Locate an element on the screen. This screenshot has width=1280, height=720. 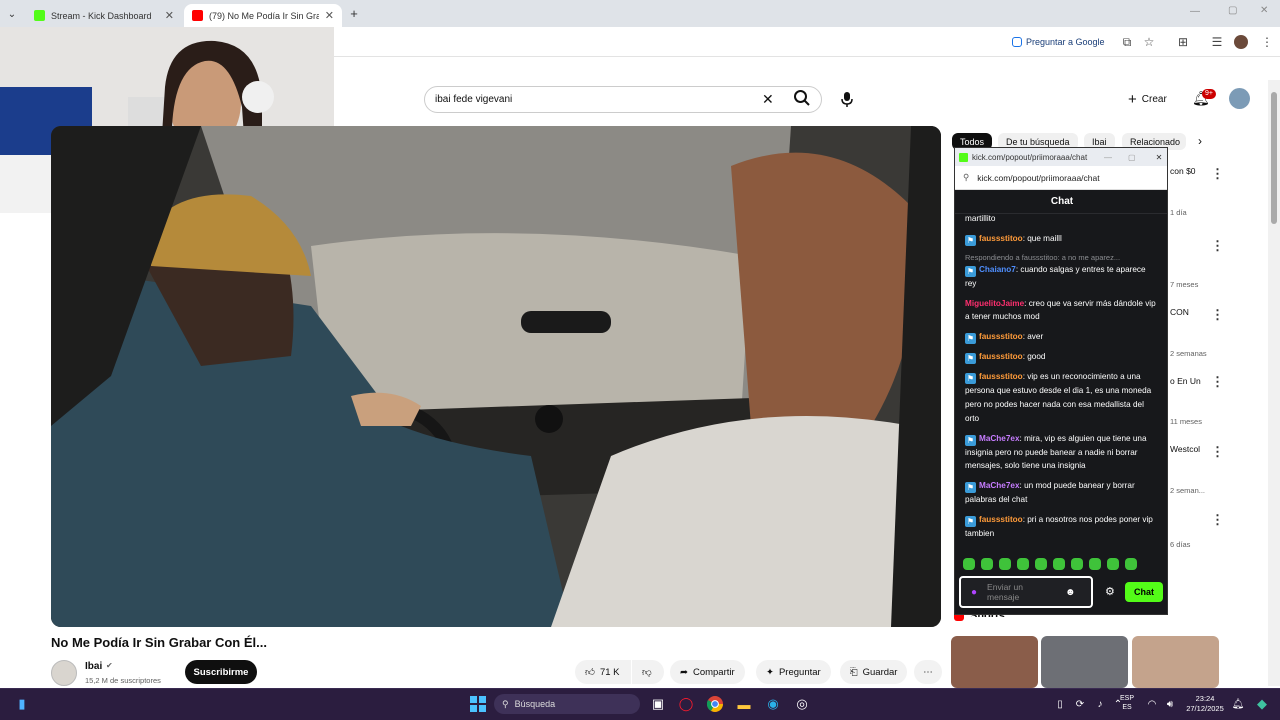
obs-icon: ◎ is located at coordinates (802, 704).